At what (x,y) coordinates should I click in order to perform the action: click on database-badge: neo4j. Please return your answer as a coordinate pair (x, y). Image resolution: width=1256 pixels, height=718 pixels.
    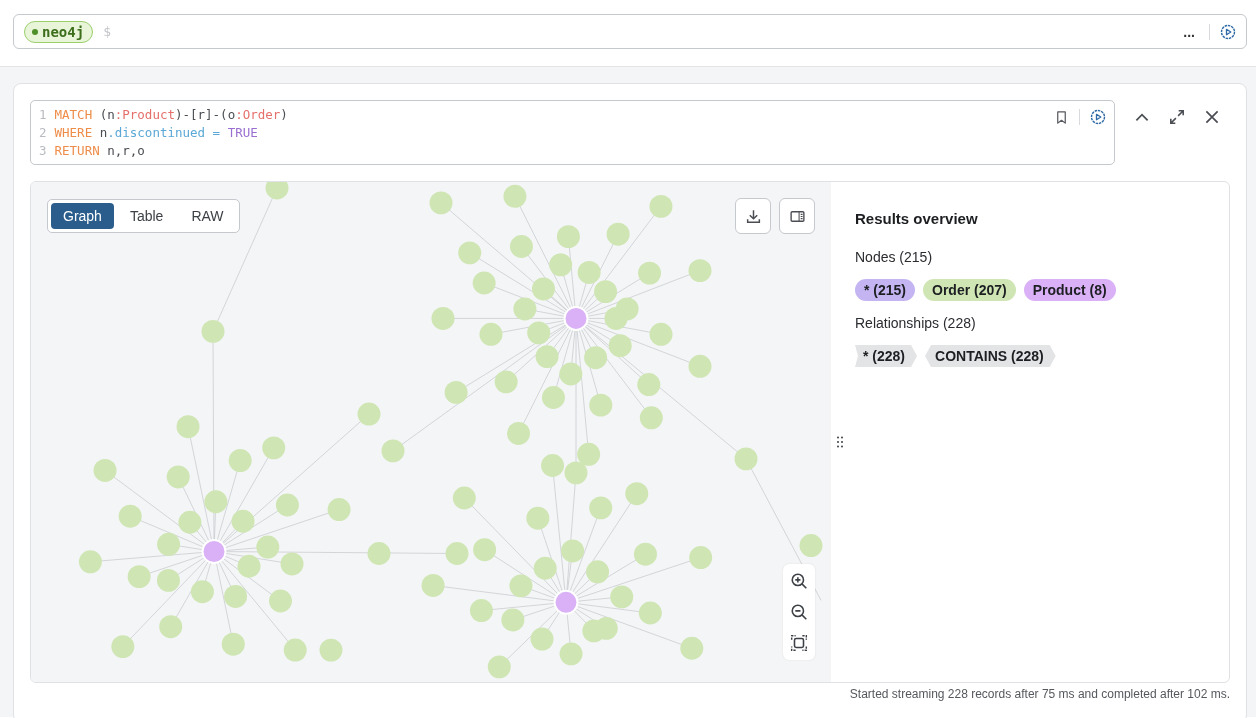
    Looking at the image, I should click on (59, 31).